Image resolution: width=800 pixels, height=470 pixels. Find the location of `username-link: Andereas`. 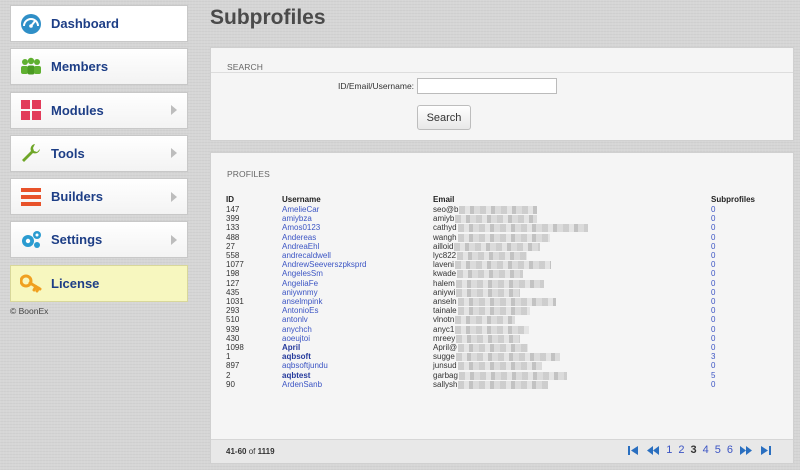

username-link: Andereas is located at coordinates (299, 237).